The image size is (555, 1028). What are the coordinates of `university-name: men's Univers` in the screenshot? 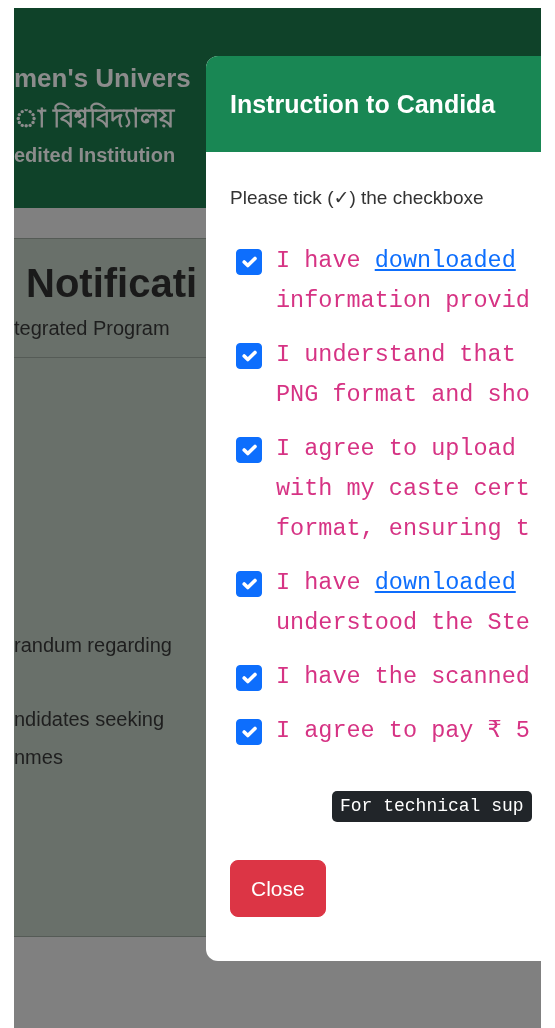 It's located at (102, 78).